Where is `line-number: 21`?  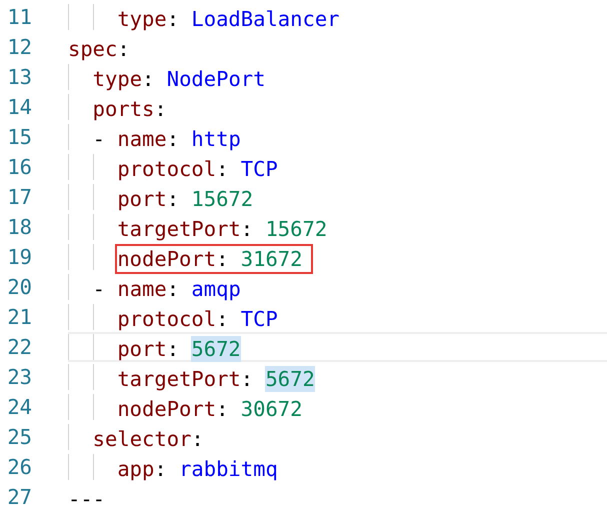 line-number: 21 is located at coordinates (19, 317).